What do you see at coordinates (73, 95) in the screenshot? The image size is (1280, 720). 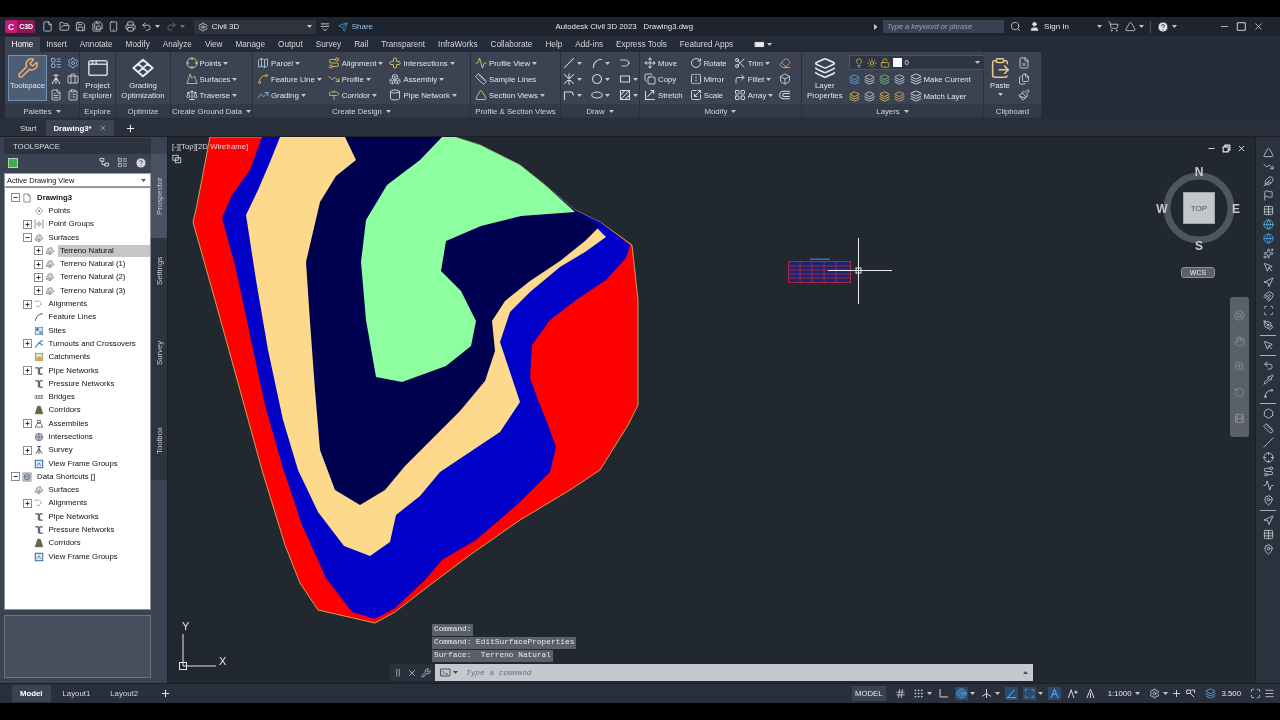 I see `clipboard-list-icon` at bounding box center [73, 95].